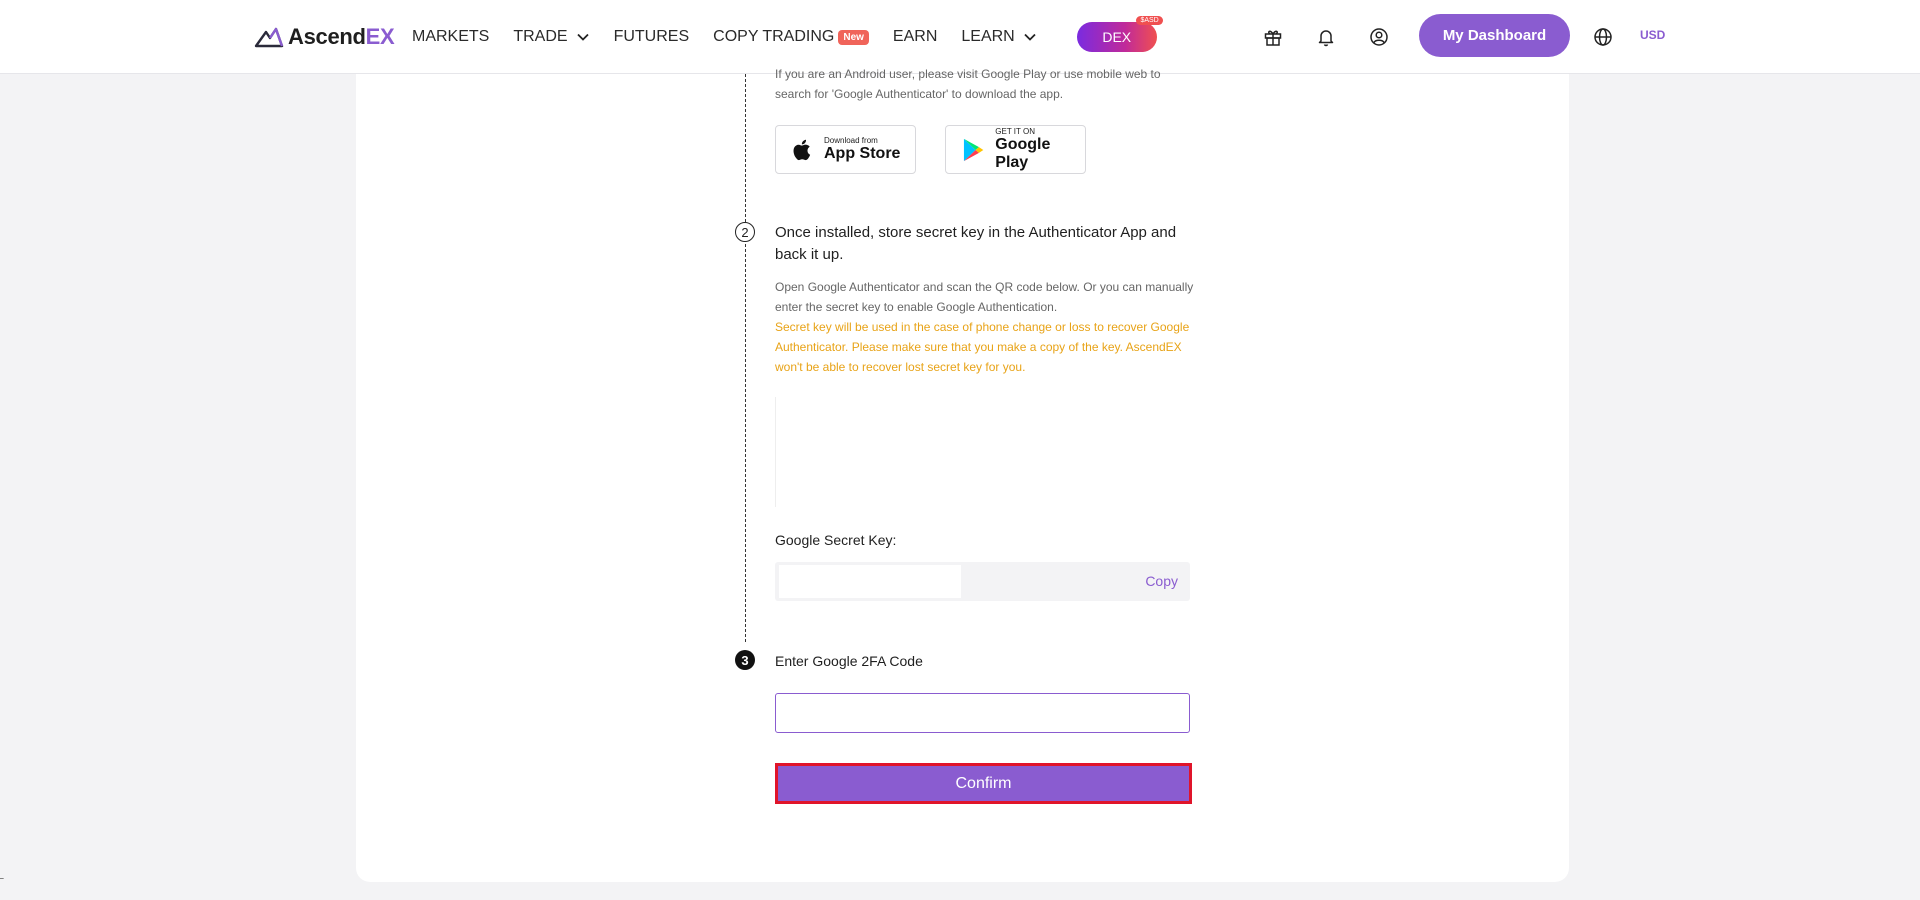 This screenshot has height=900, width=1920. I want to click on secret-key-field: Copy, so click(982, 581).